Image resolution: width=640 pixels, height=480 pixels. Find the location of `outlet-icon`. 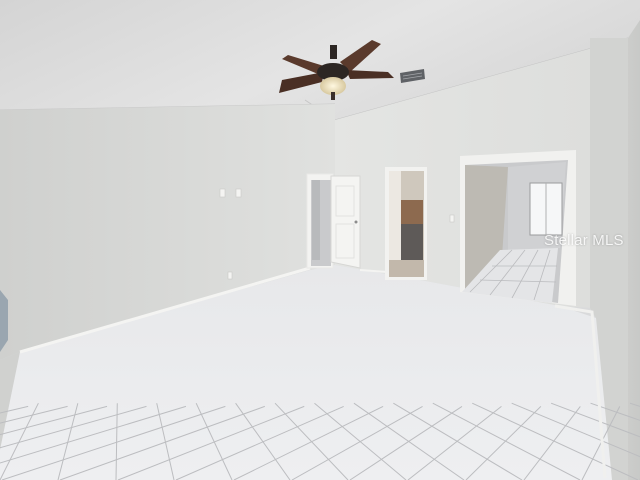

outlet-icon is located at coordinates (230, 275).